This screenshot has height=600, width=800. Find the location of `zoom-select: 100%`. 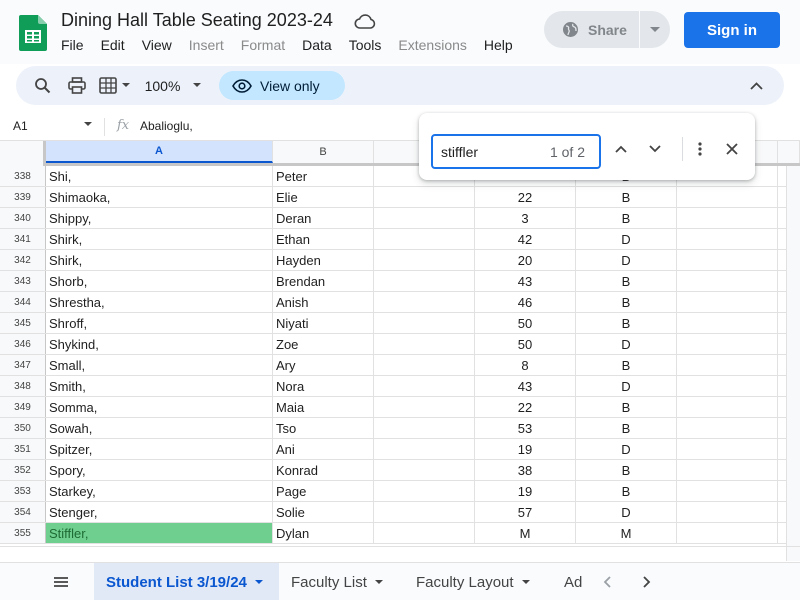

zoom-select: 100% is located at coordinates (173, 85).